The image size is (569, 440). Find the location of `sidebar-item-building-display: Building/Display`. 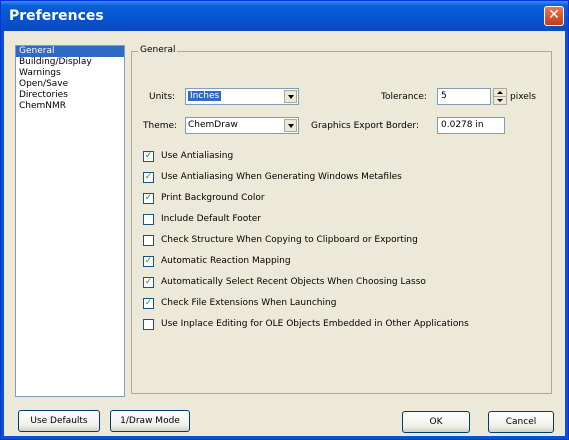

sidebar-item-building-display: Building/Display is located at coordinates (70, 62).